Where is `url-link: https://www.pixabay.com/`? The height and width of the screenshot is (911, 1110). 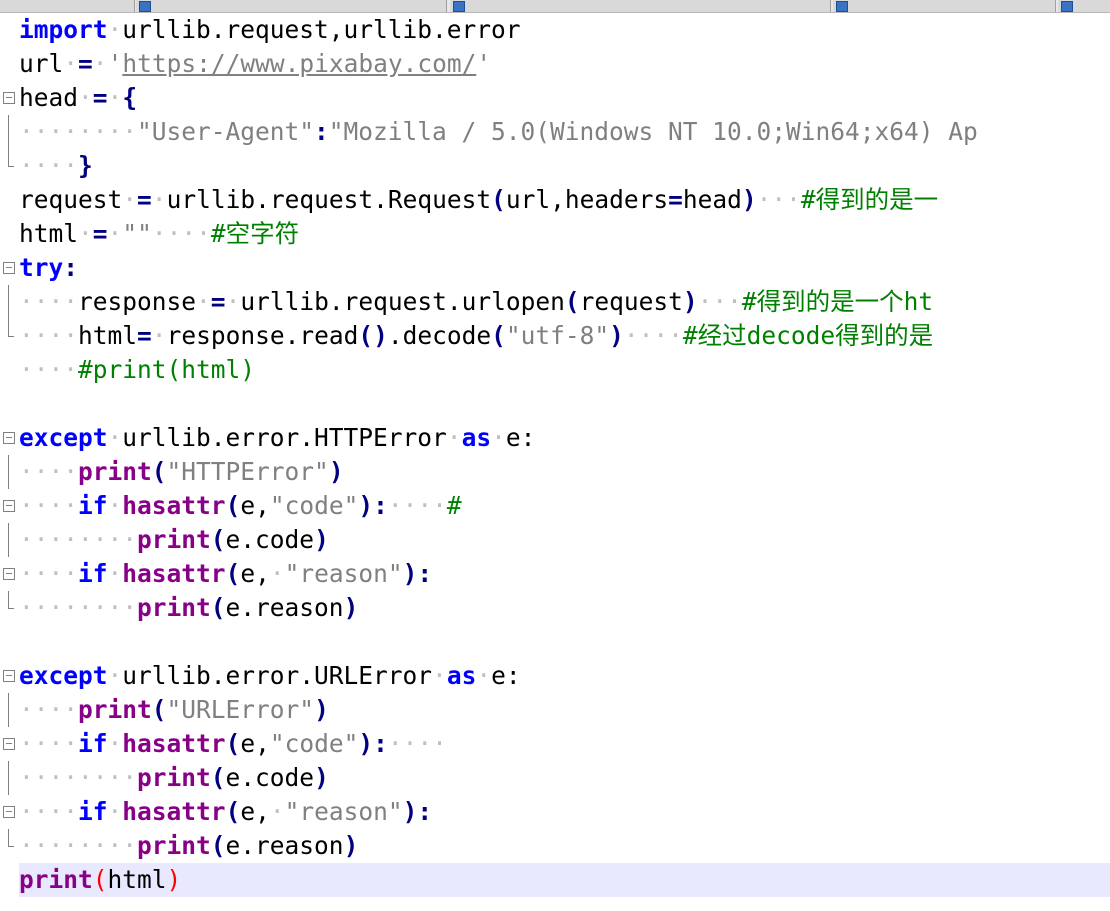
url-link: https://www.pixabay.com/ is located at coordinates (299, 63).